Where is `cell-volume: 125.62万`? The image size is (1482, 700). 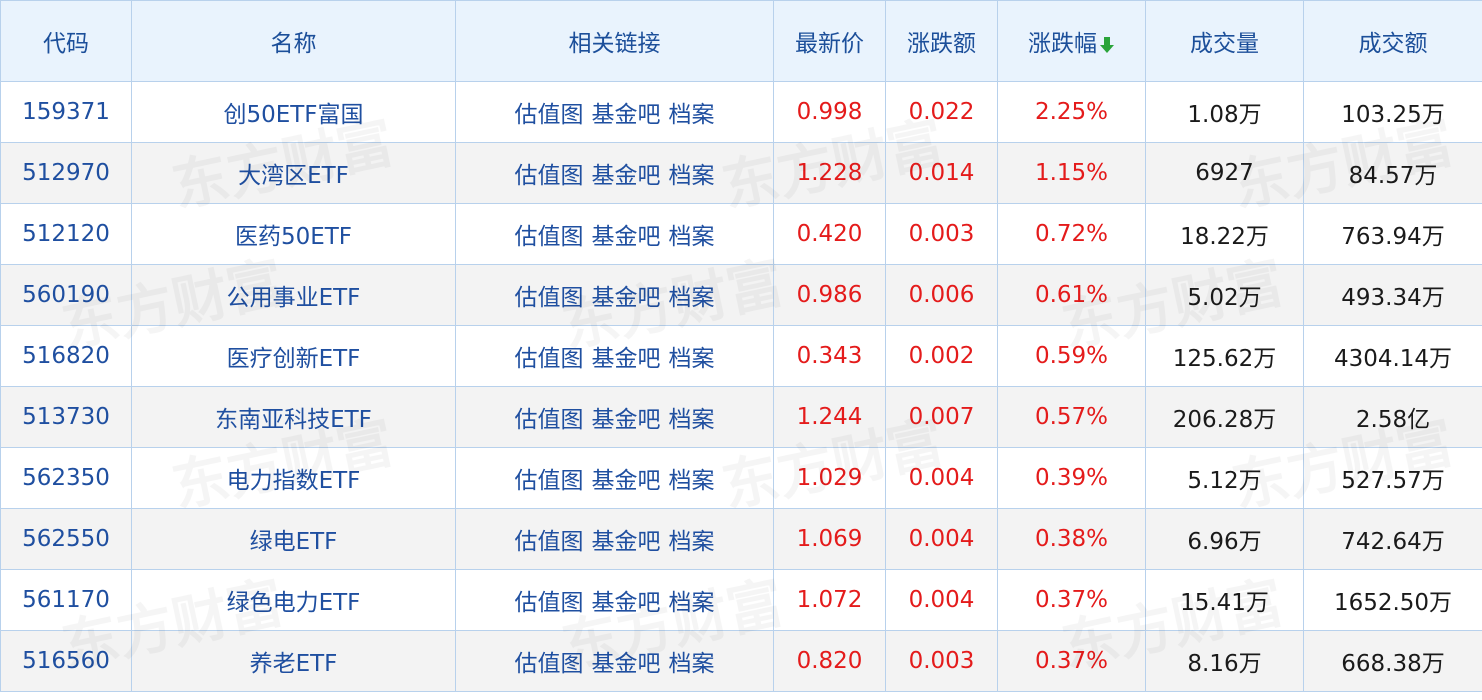 cell-volume: 125.62万 is located at coordinates (1224, 356).